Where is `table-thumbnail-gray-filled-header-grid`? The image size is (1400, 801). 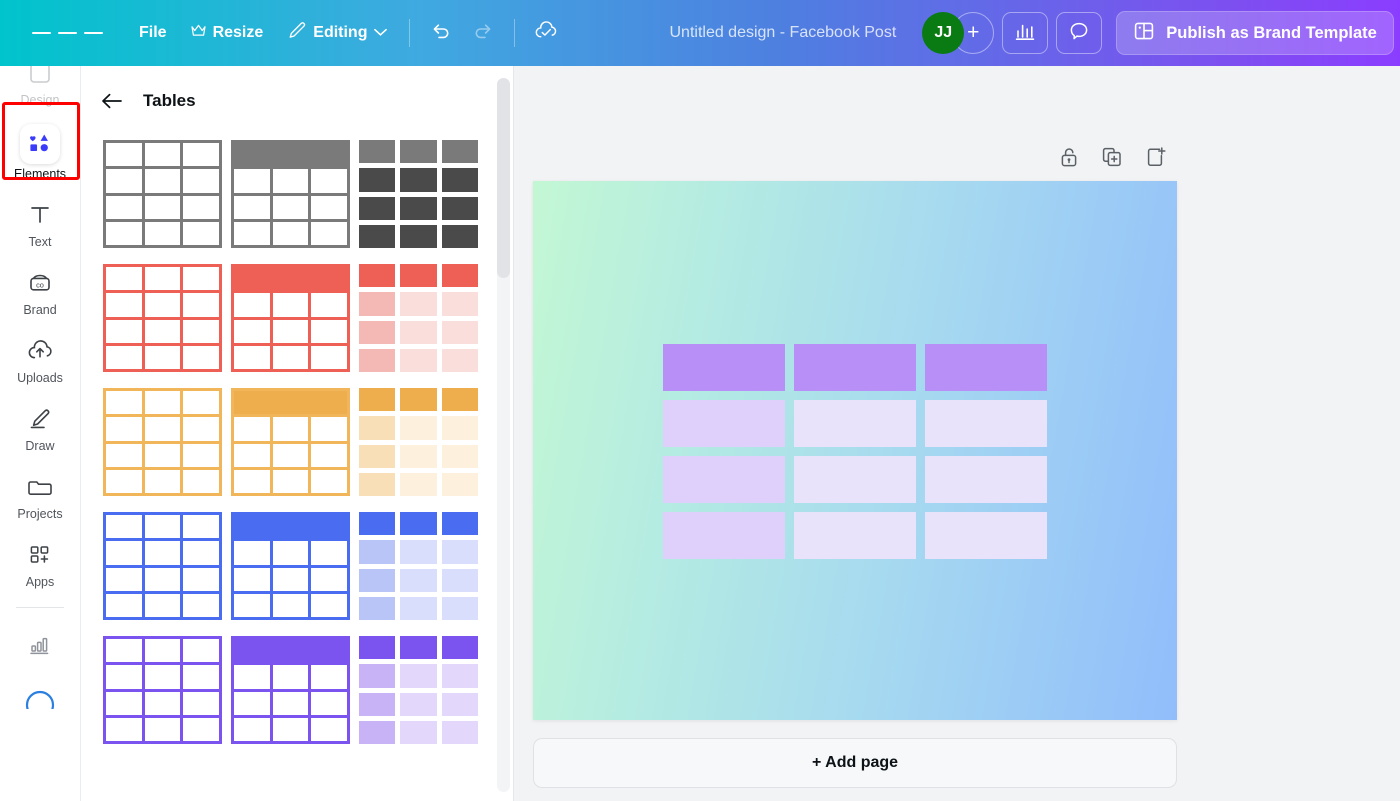
table-thumbnail-gray-filled-header-grid is located at coordinates (290, 194).